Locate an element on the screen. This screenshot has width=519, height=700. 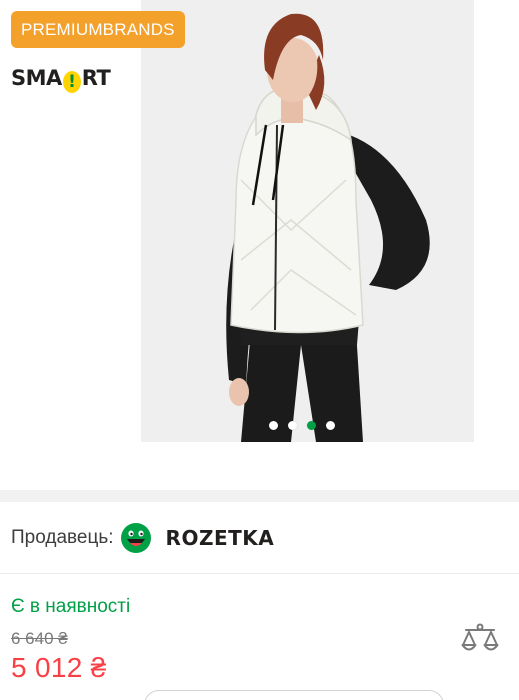
old-price: 6 640 ₴ is located at coordinates (39, 638).